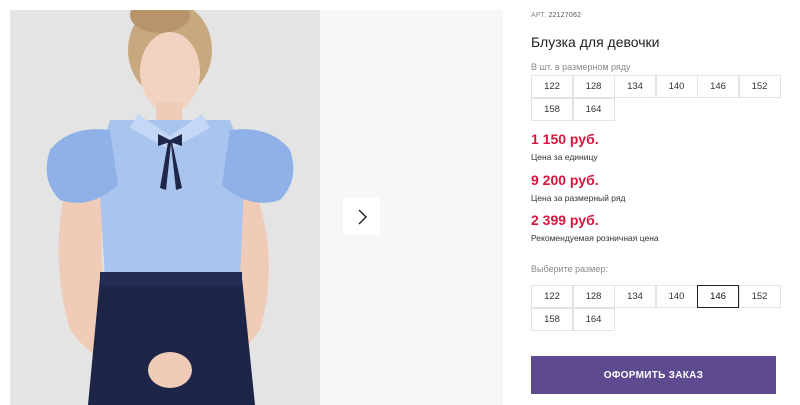 The image size is (800, 405). Describe the element at coordinates (565, 180) in the screenshot. I see `series-price: 9 200 руб.` at that location.